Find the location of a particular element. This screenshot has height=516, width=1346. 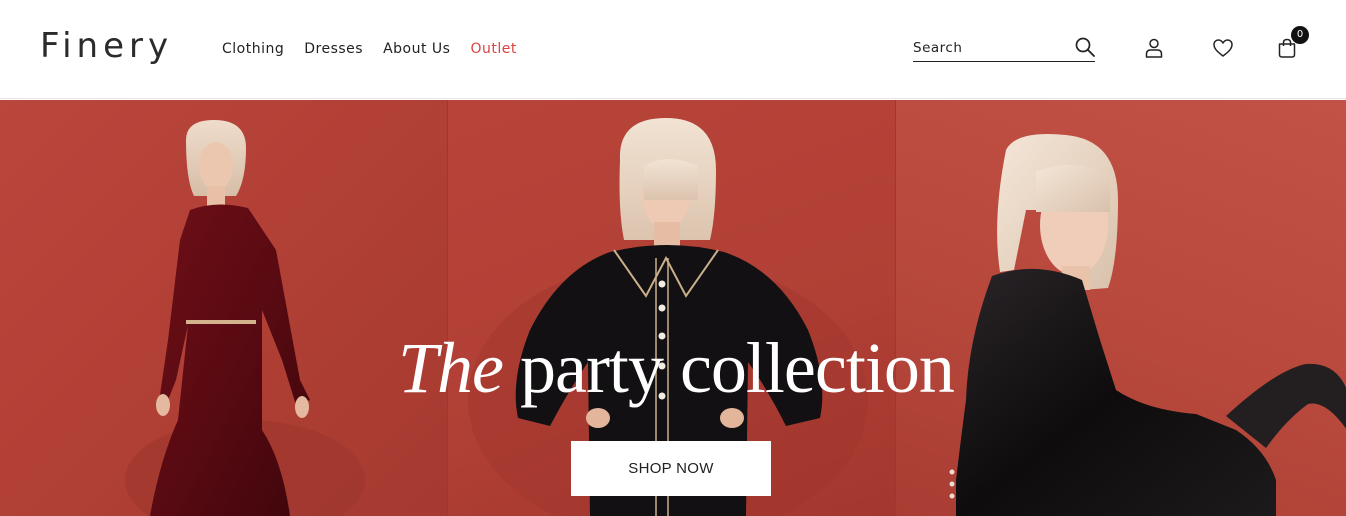

cart-count-badge: 0 is located at coordinates (1300, 35).